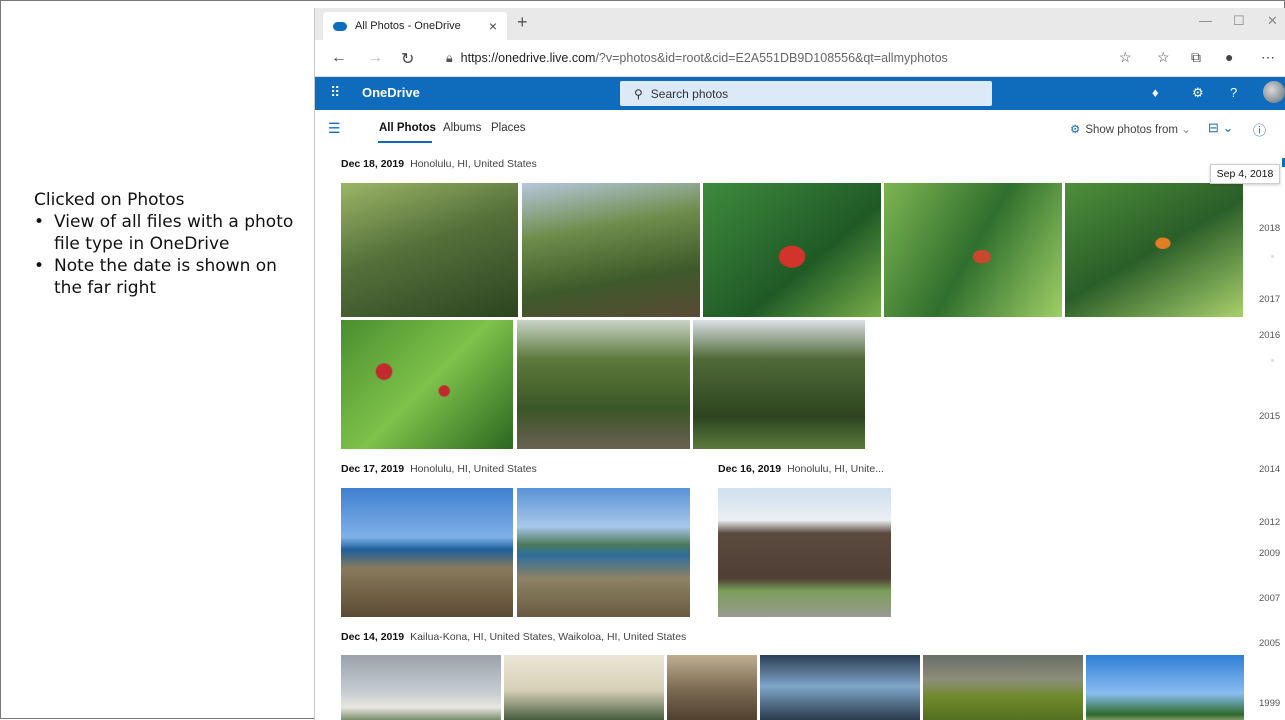 This screenshot has width=1285, height=720. What do you see at coordinates (340, 26) in the screenshot?
I see `onedrive-cloud-icon` at bounding box center [340, 26].